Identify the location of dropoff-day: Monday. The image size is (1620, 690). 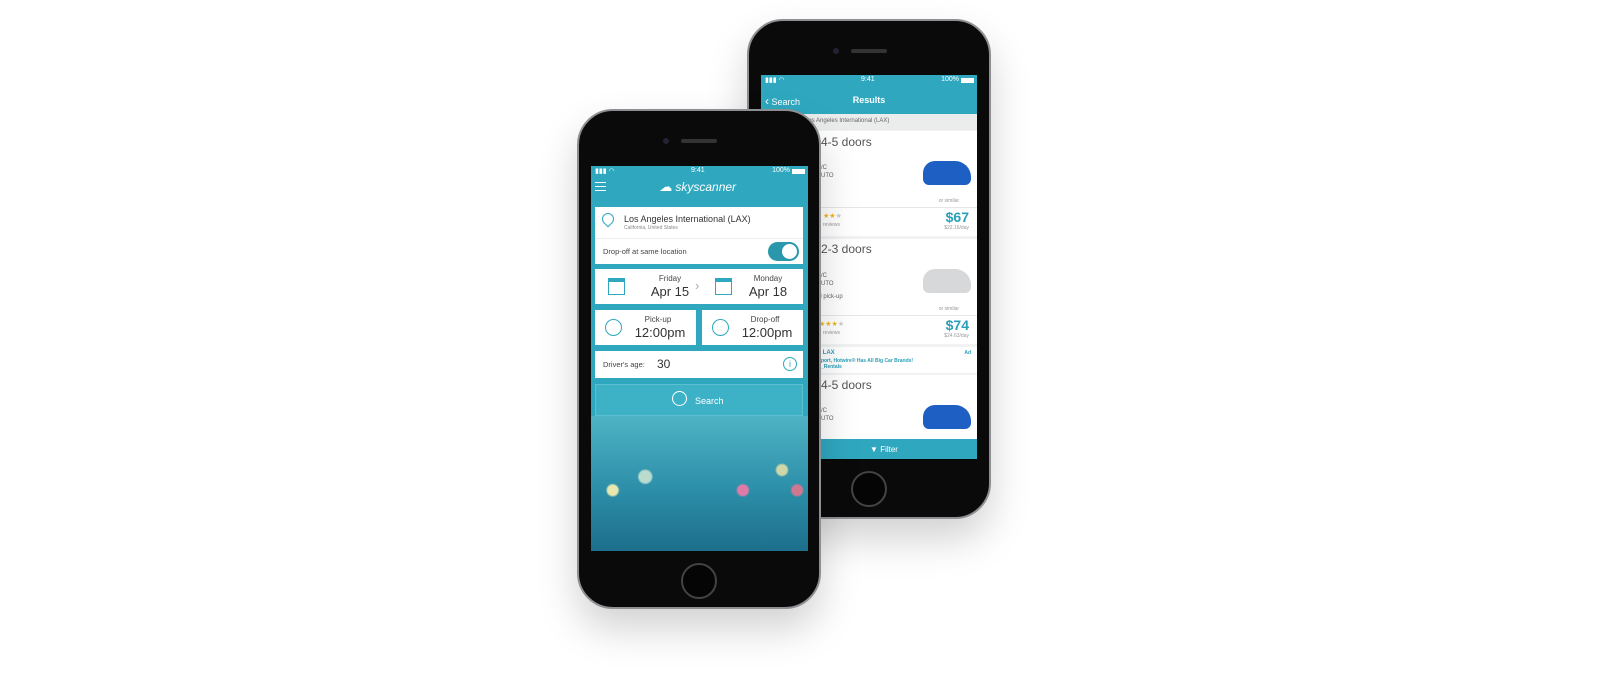
(768, 278).